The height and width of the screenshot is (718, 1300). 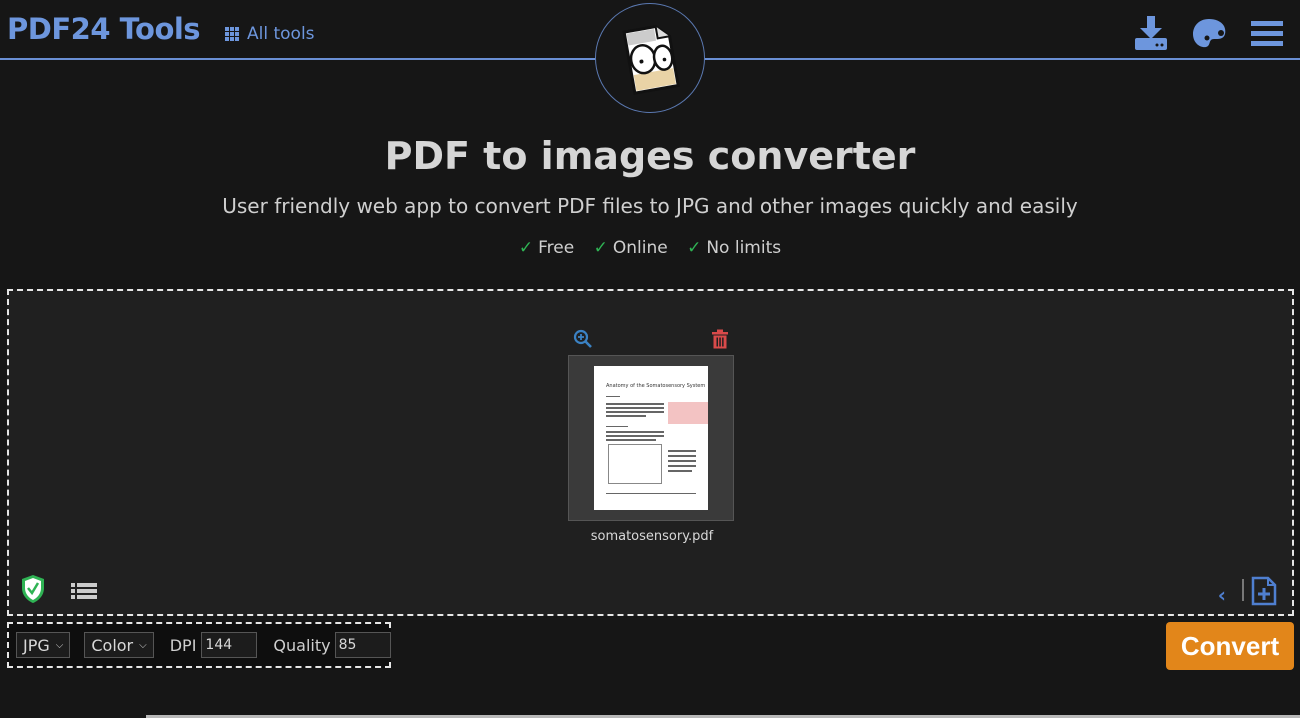 What do you see at coordinates (199, 645) in the screenshot?
I see `conversion-options: JPG ⌵ Color ⌵ DPI Quality` at bounding box center [199, 645].